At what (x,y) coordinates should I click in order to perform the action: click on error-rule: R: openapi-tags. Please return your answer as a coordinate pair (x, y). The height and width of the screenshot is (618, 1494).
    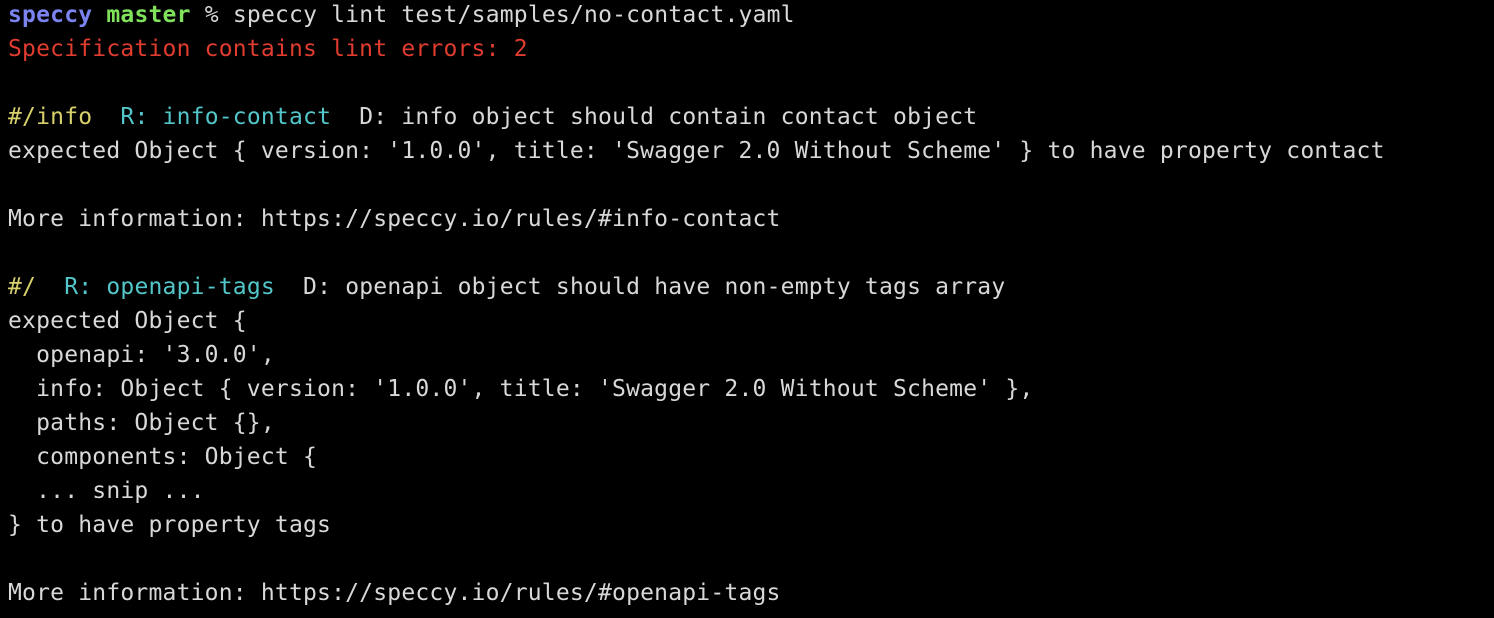
    Looking at the image, I should click on (169, 287).